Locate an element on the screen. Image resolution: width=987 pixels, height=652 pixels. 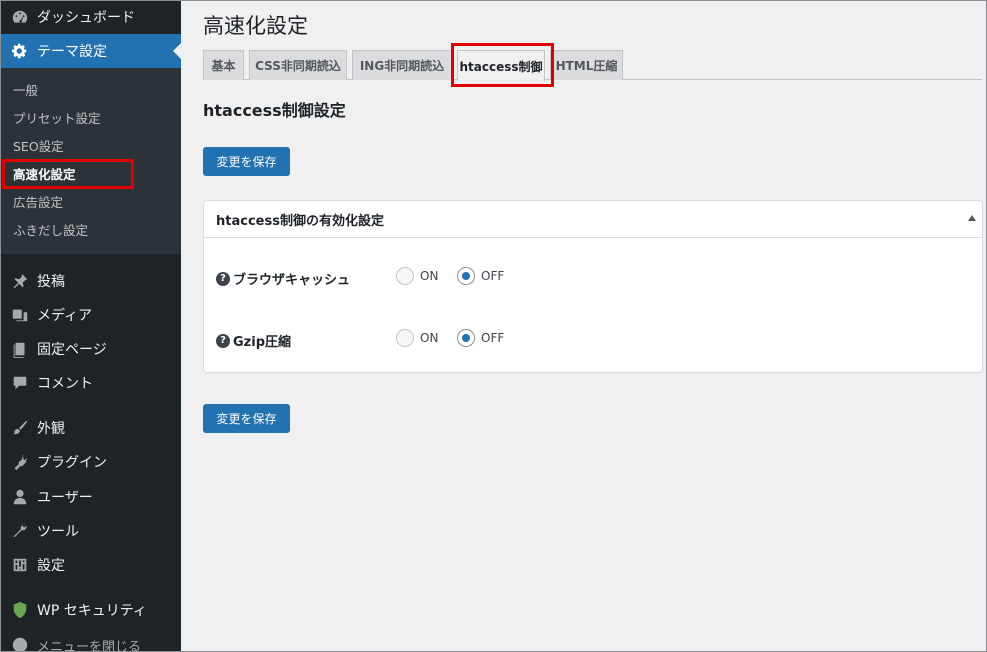
collapse-icon is located at coordinates (20, 643).